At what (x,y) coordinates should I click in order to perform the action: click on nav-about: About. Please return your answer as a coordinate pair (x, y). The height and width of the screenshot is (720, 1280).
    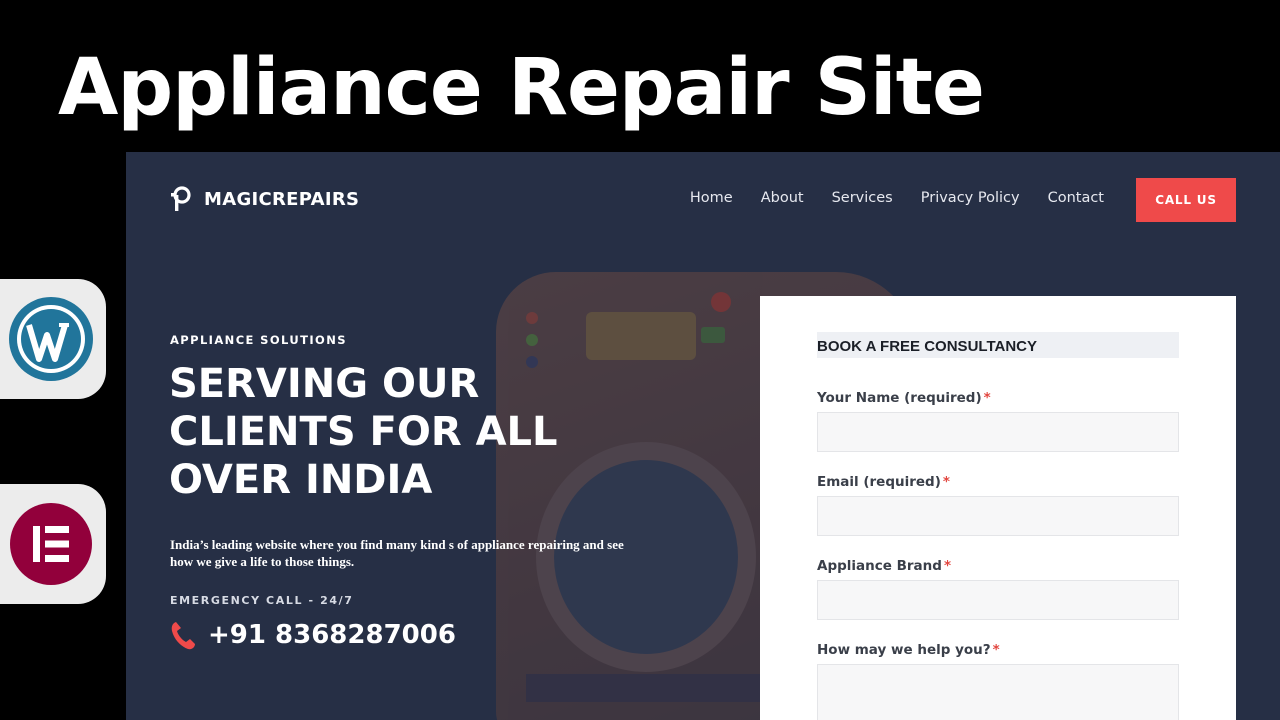
    Looking at the image, I should click on (782, 198).